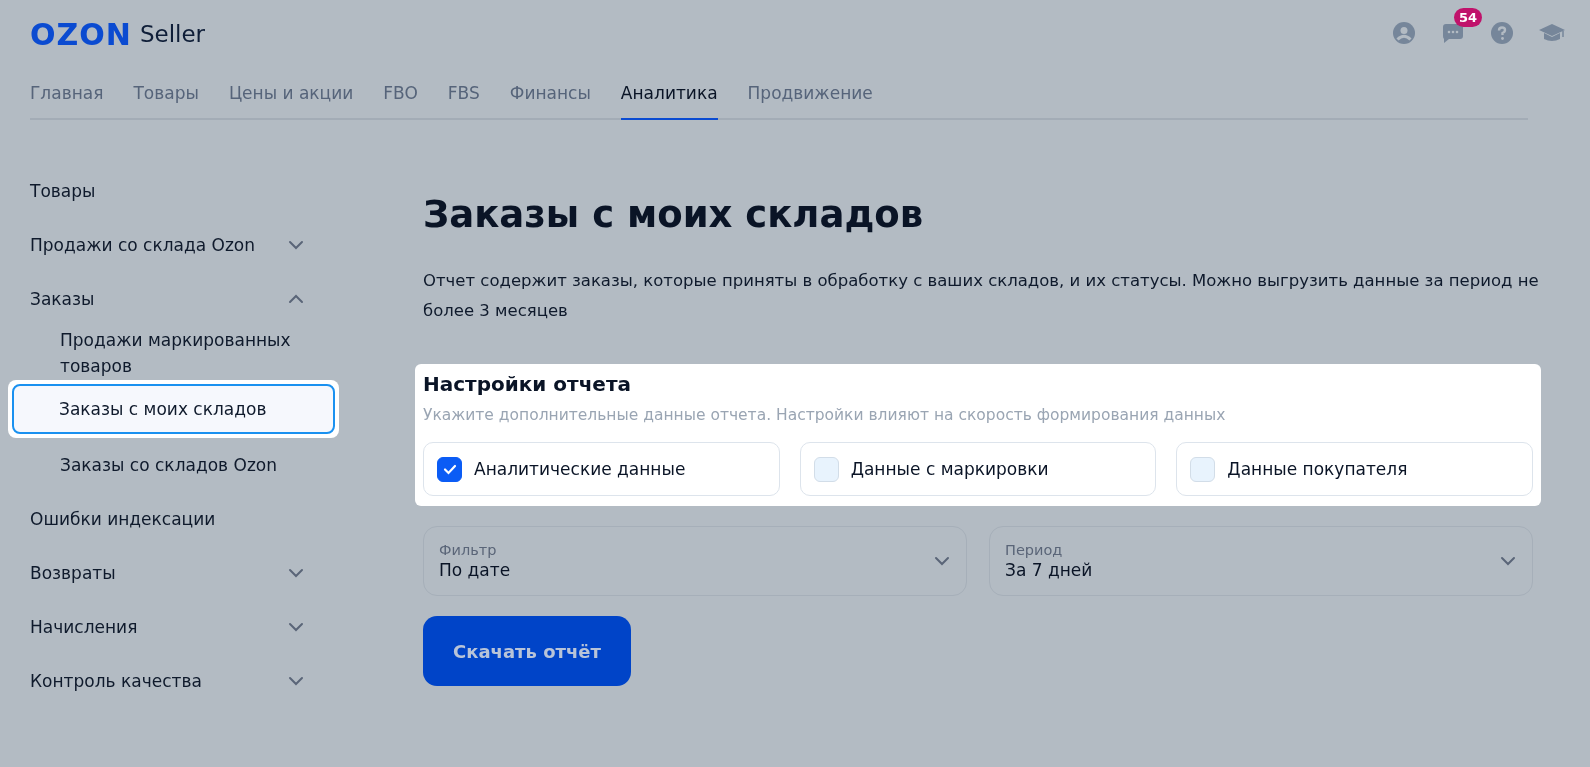 The height and width of the screenshot is (767, 1590). Describe the element at coordinates (184, 299) in the screenshot. I see `sidebar-item: Заказы` at that location.